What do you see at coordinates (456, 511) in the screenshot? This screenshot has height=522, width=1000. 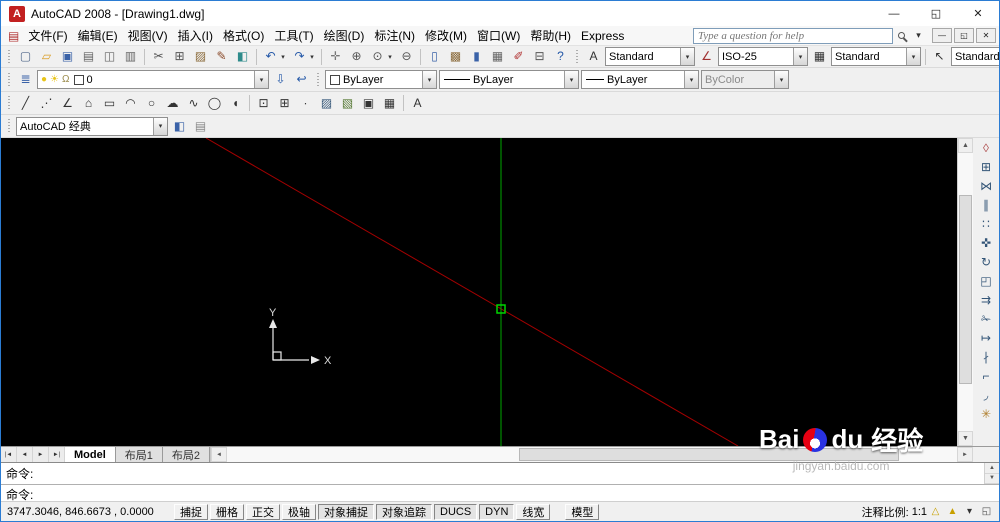 I see `status-toggle-button: DUCS` at bounding box center [456, 511].